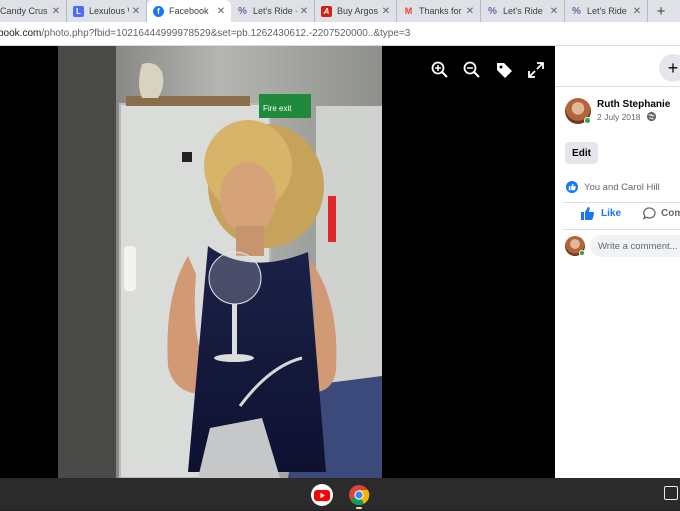  What do you see at coordinates (322, 495) in the screenshot?
I see `youtube-icon` at bounding box center [322, 495].